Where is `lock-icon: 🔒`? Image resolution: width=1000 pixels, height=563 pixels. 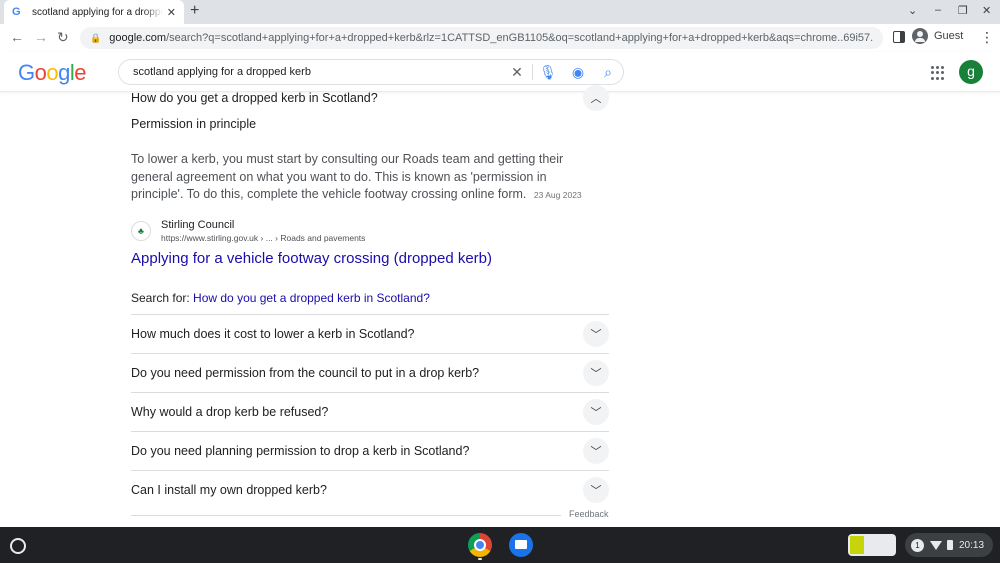 lock-icon: 🔒 is located at coordinates (95, 38).